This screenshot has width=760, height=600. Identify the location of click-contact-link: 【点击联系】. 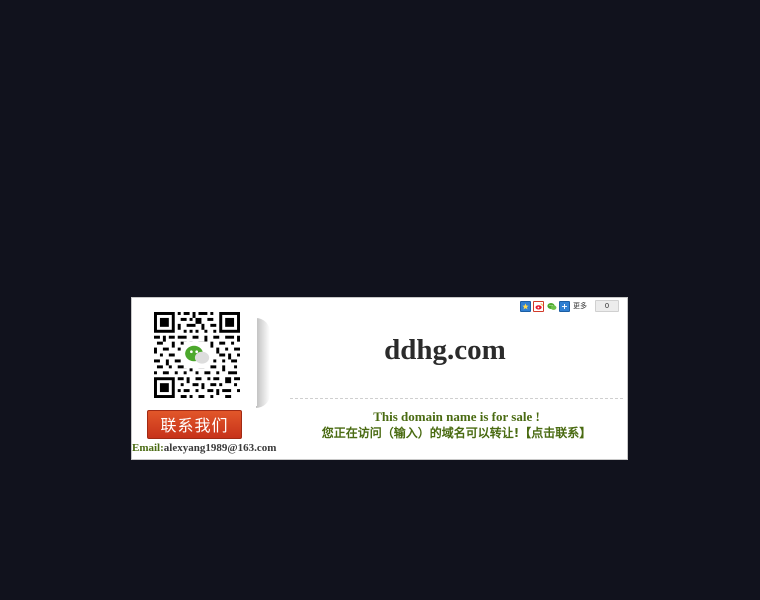
(555, 433).